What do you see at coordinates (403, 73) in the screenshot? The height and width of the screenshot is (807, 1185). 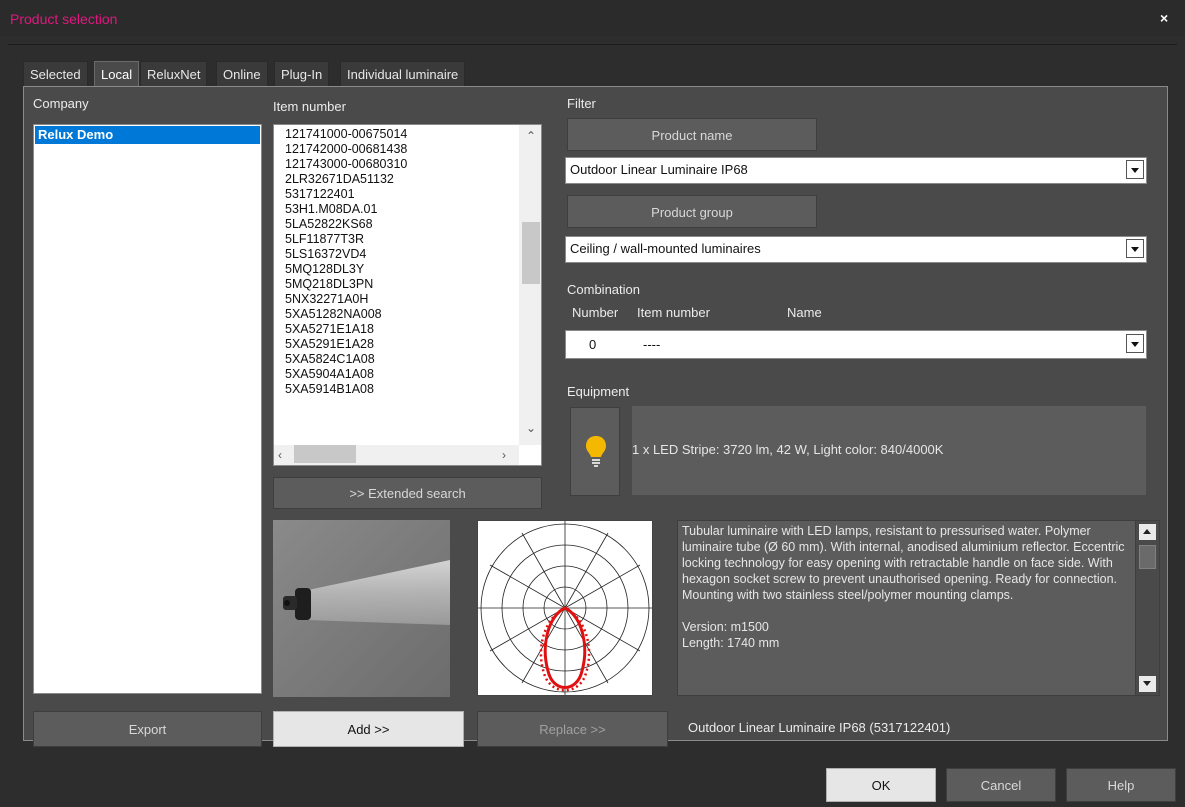 I see `tab-individual-luminaire: Individual luminaire` at bounding box center [403, 73].